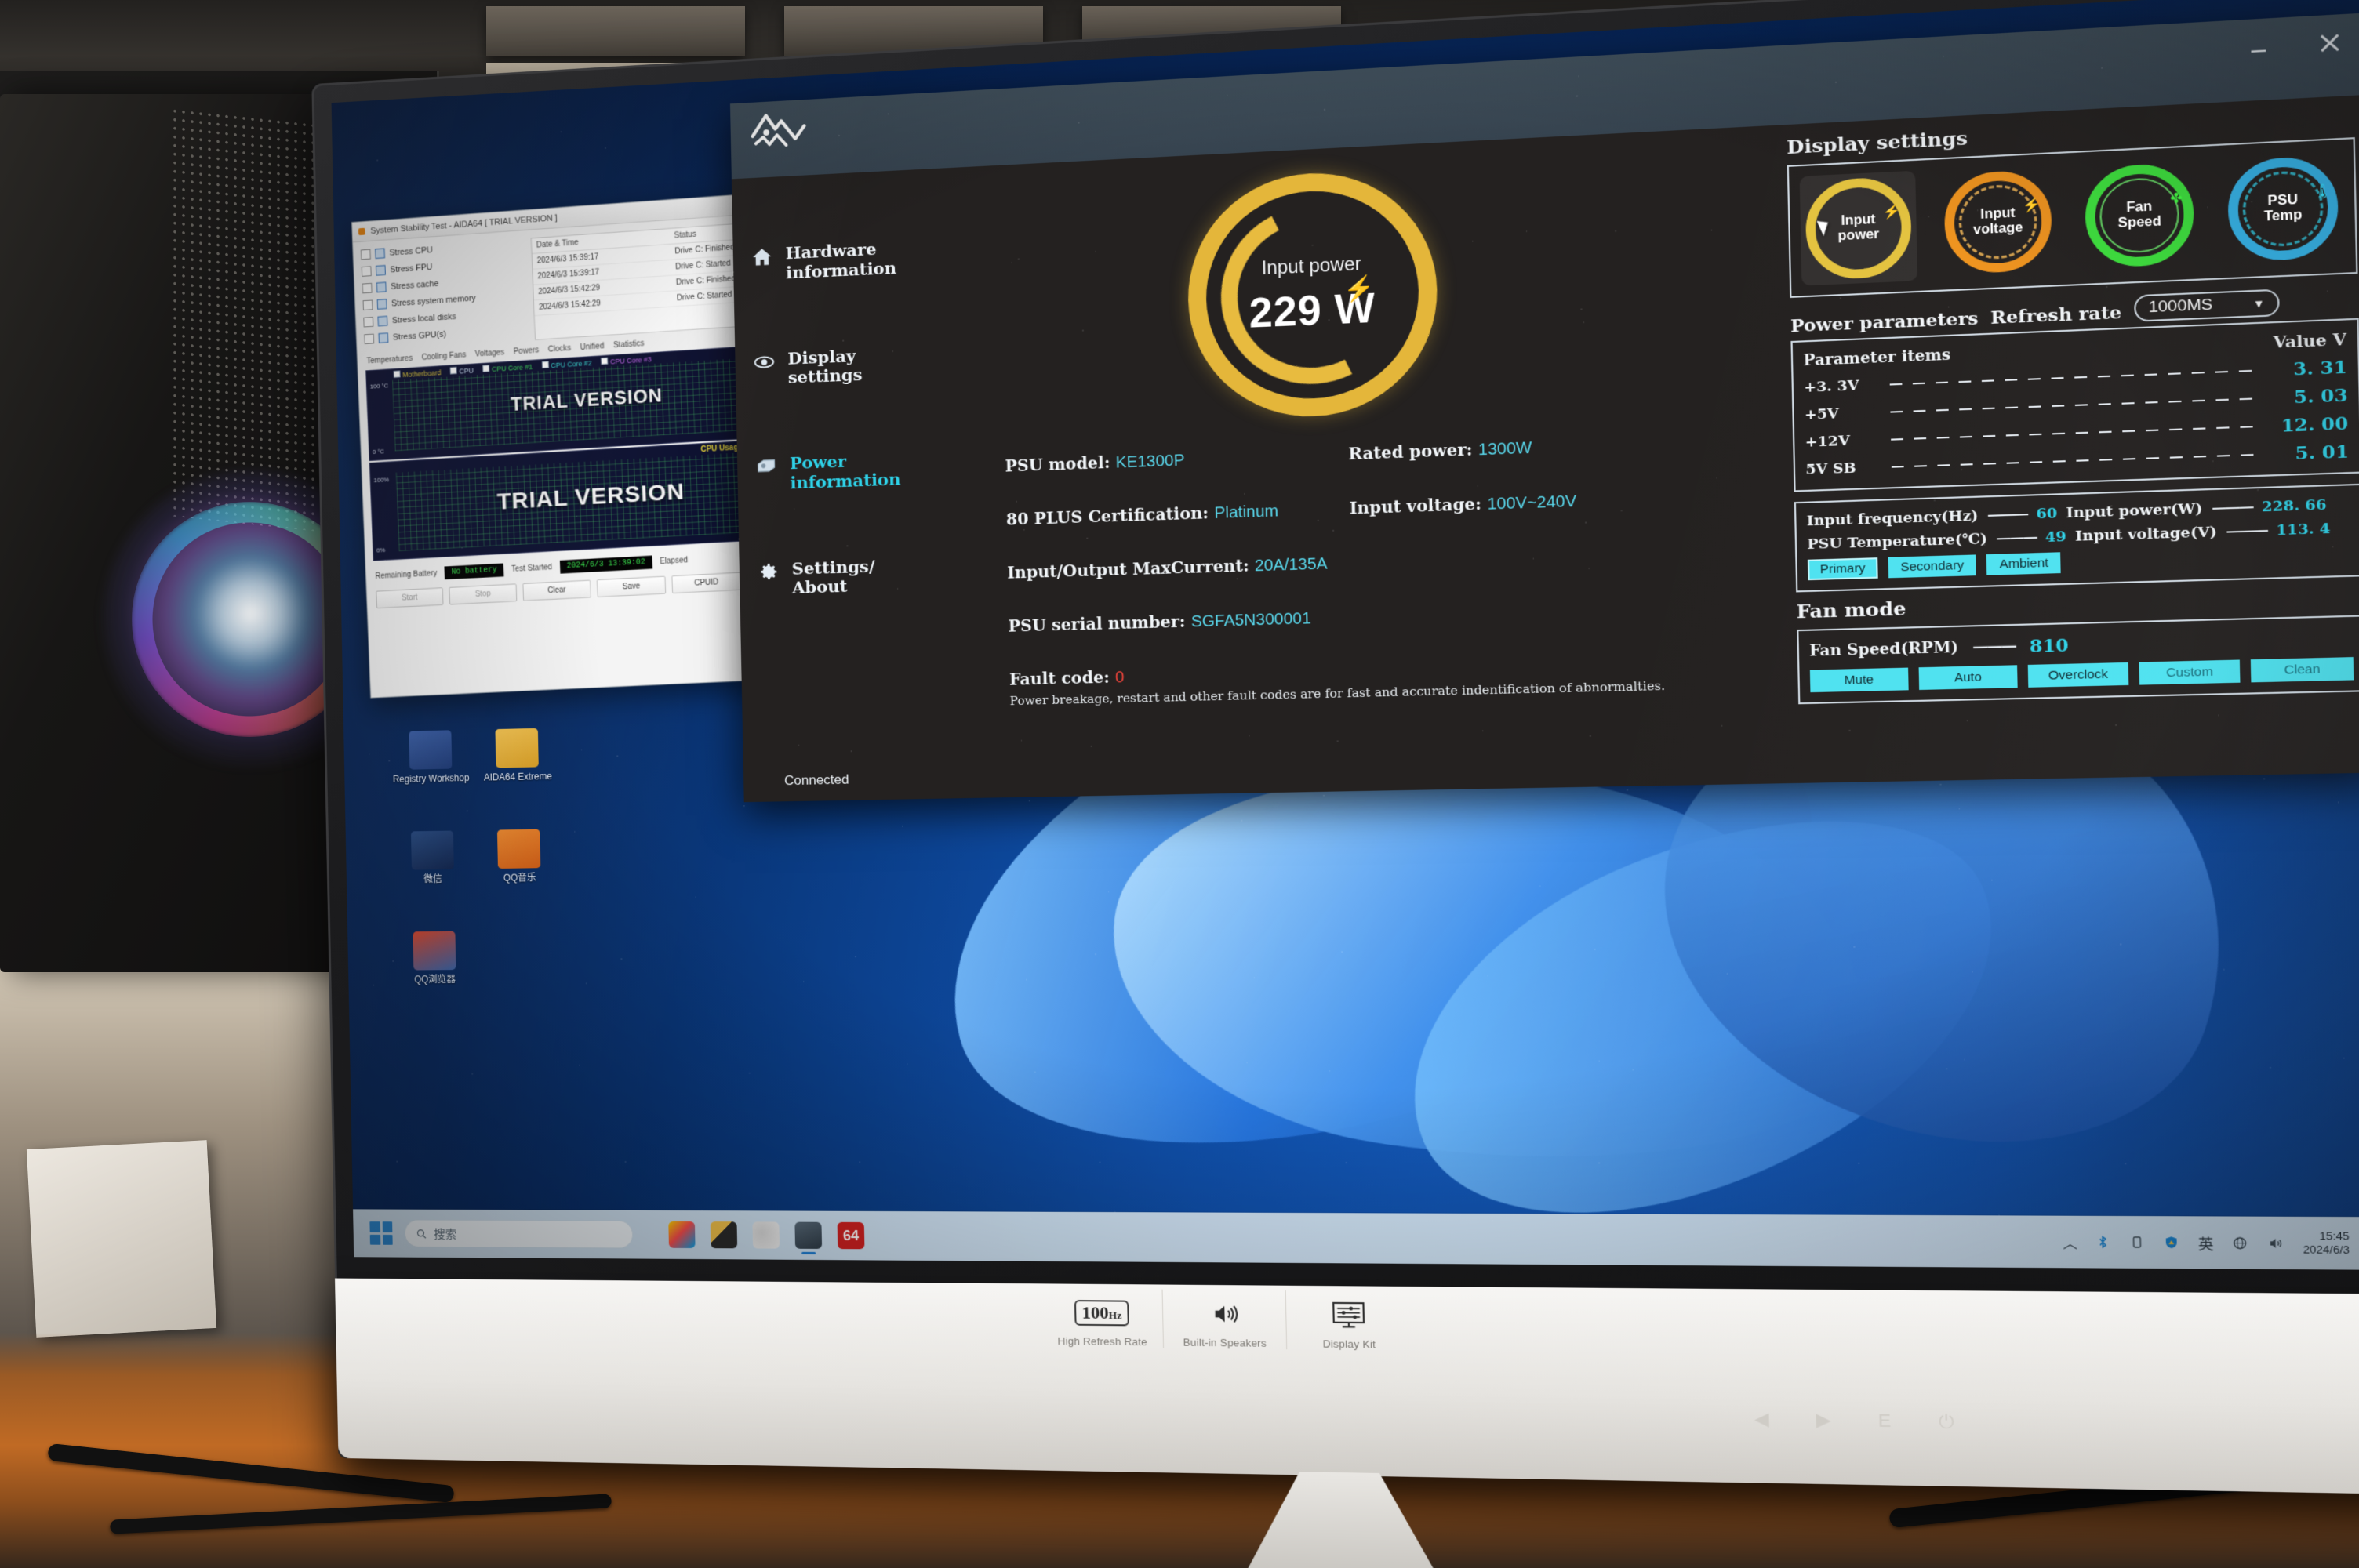  I want to click on input-voltage-value: 100V~240V, so click(1532, 503).